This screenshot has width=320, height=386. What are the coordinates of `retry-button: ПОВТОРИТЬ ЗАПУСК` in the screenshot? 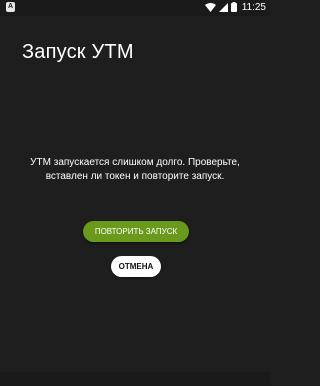 It's located at (136, 231).